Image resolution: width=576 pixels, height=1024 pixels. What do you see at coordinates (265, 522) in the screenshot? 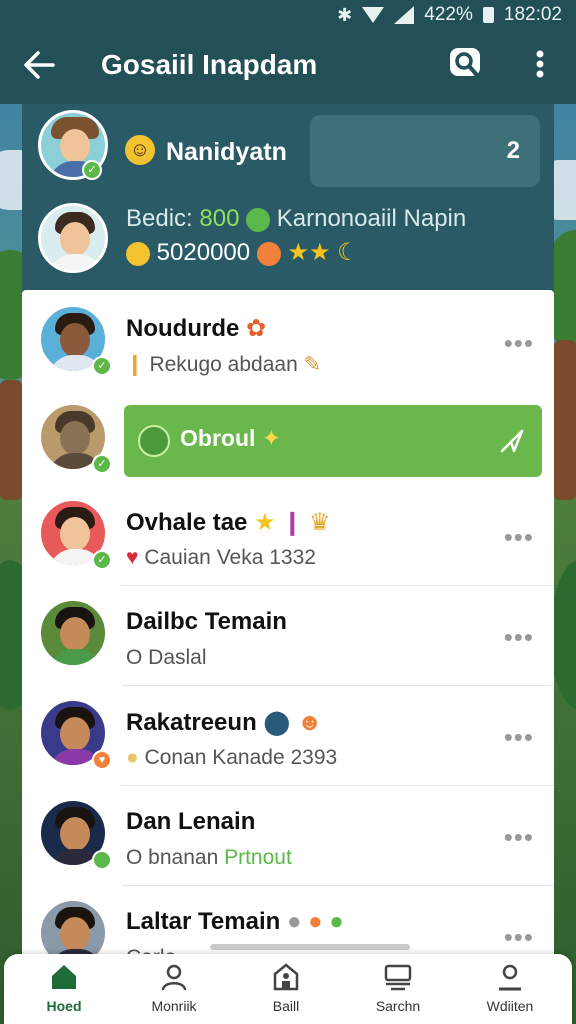
I see `star-icon: ★` at bounding box center [265, 522].